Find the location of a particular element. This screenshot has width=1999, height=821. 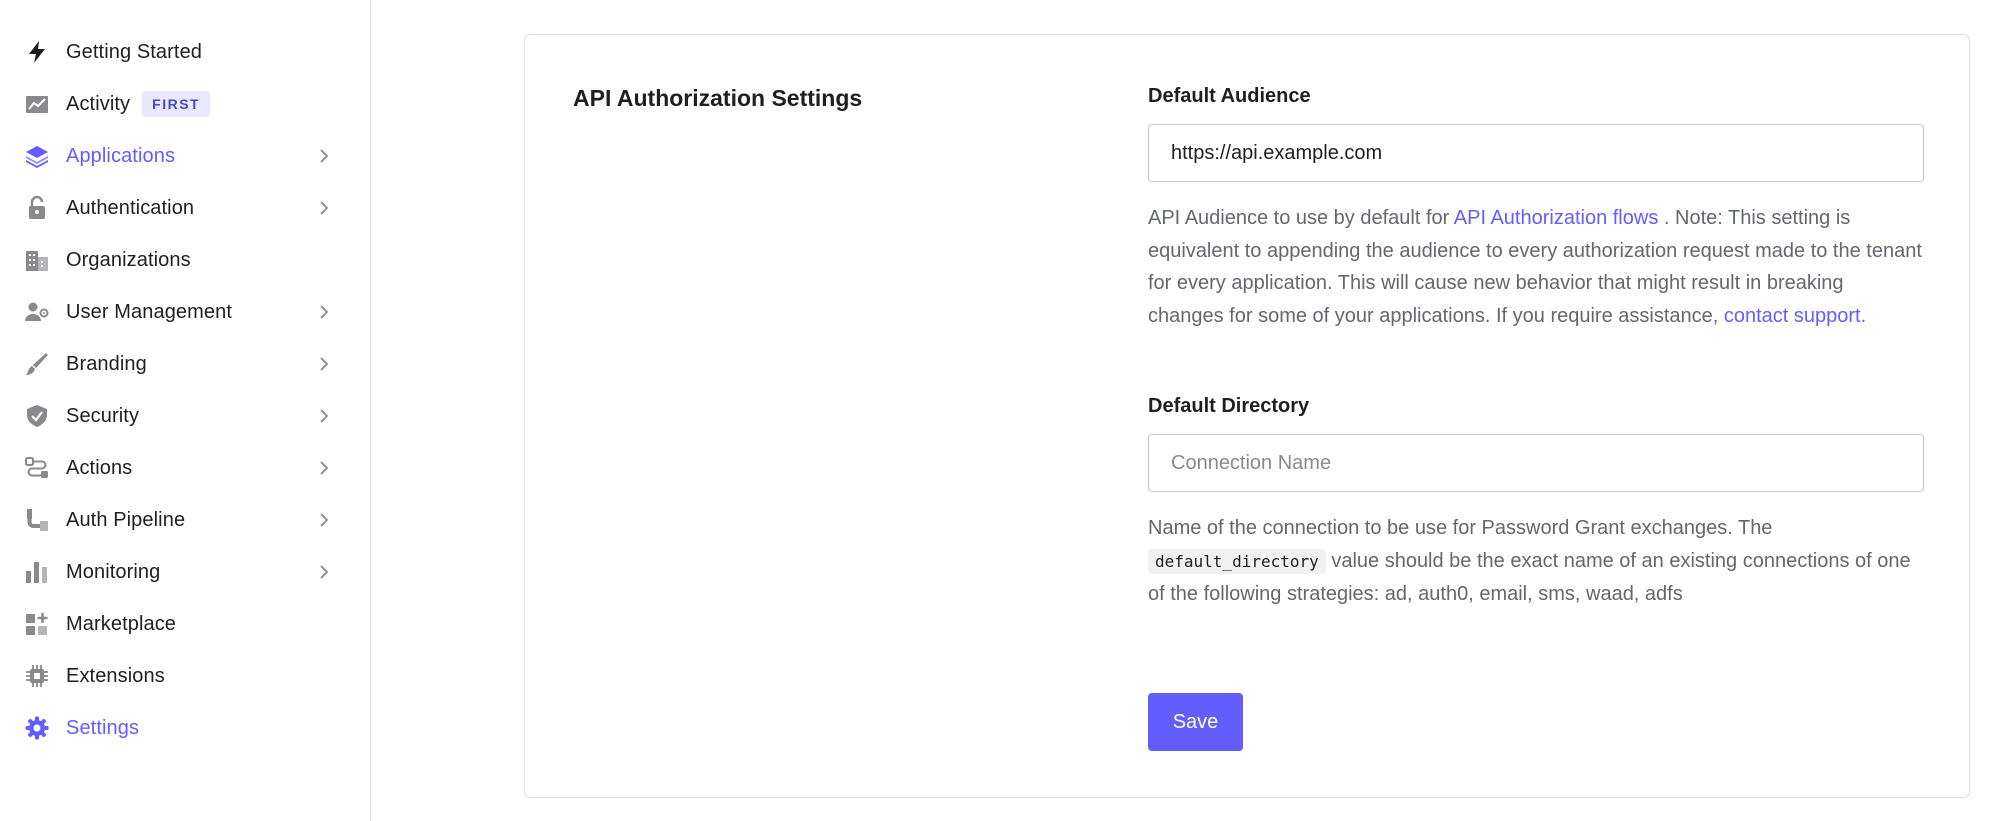

contact-support-link: contact support. is located at coordinates (1795, 316).